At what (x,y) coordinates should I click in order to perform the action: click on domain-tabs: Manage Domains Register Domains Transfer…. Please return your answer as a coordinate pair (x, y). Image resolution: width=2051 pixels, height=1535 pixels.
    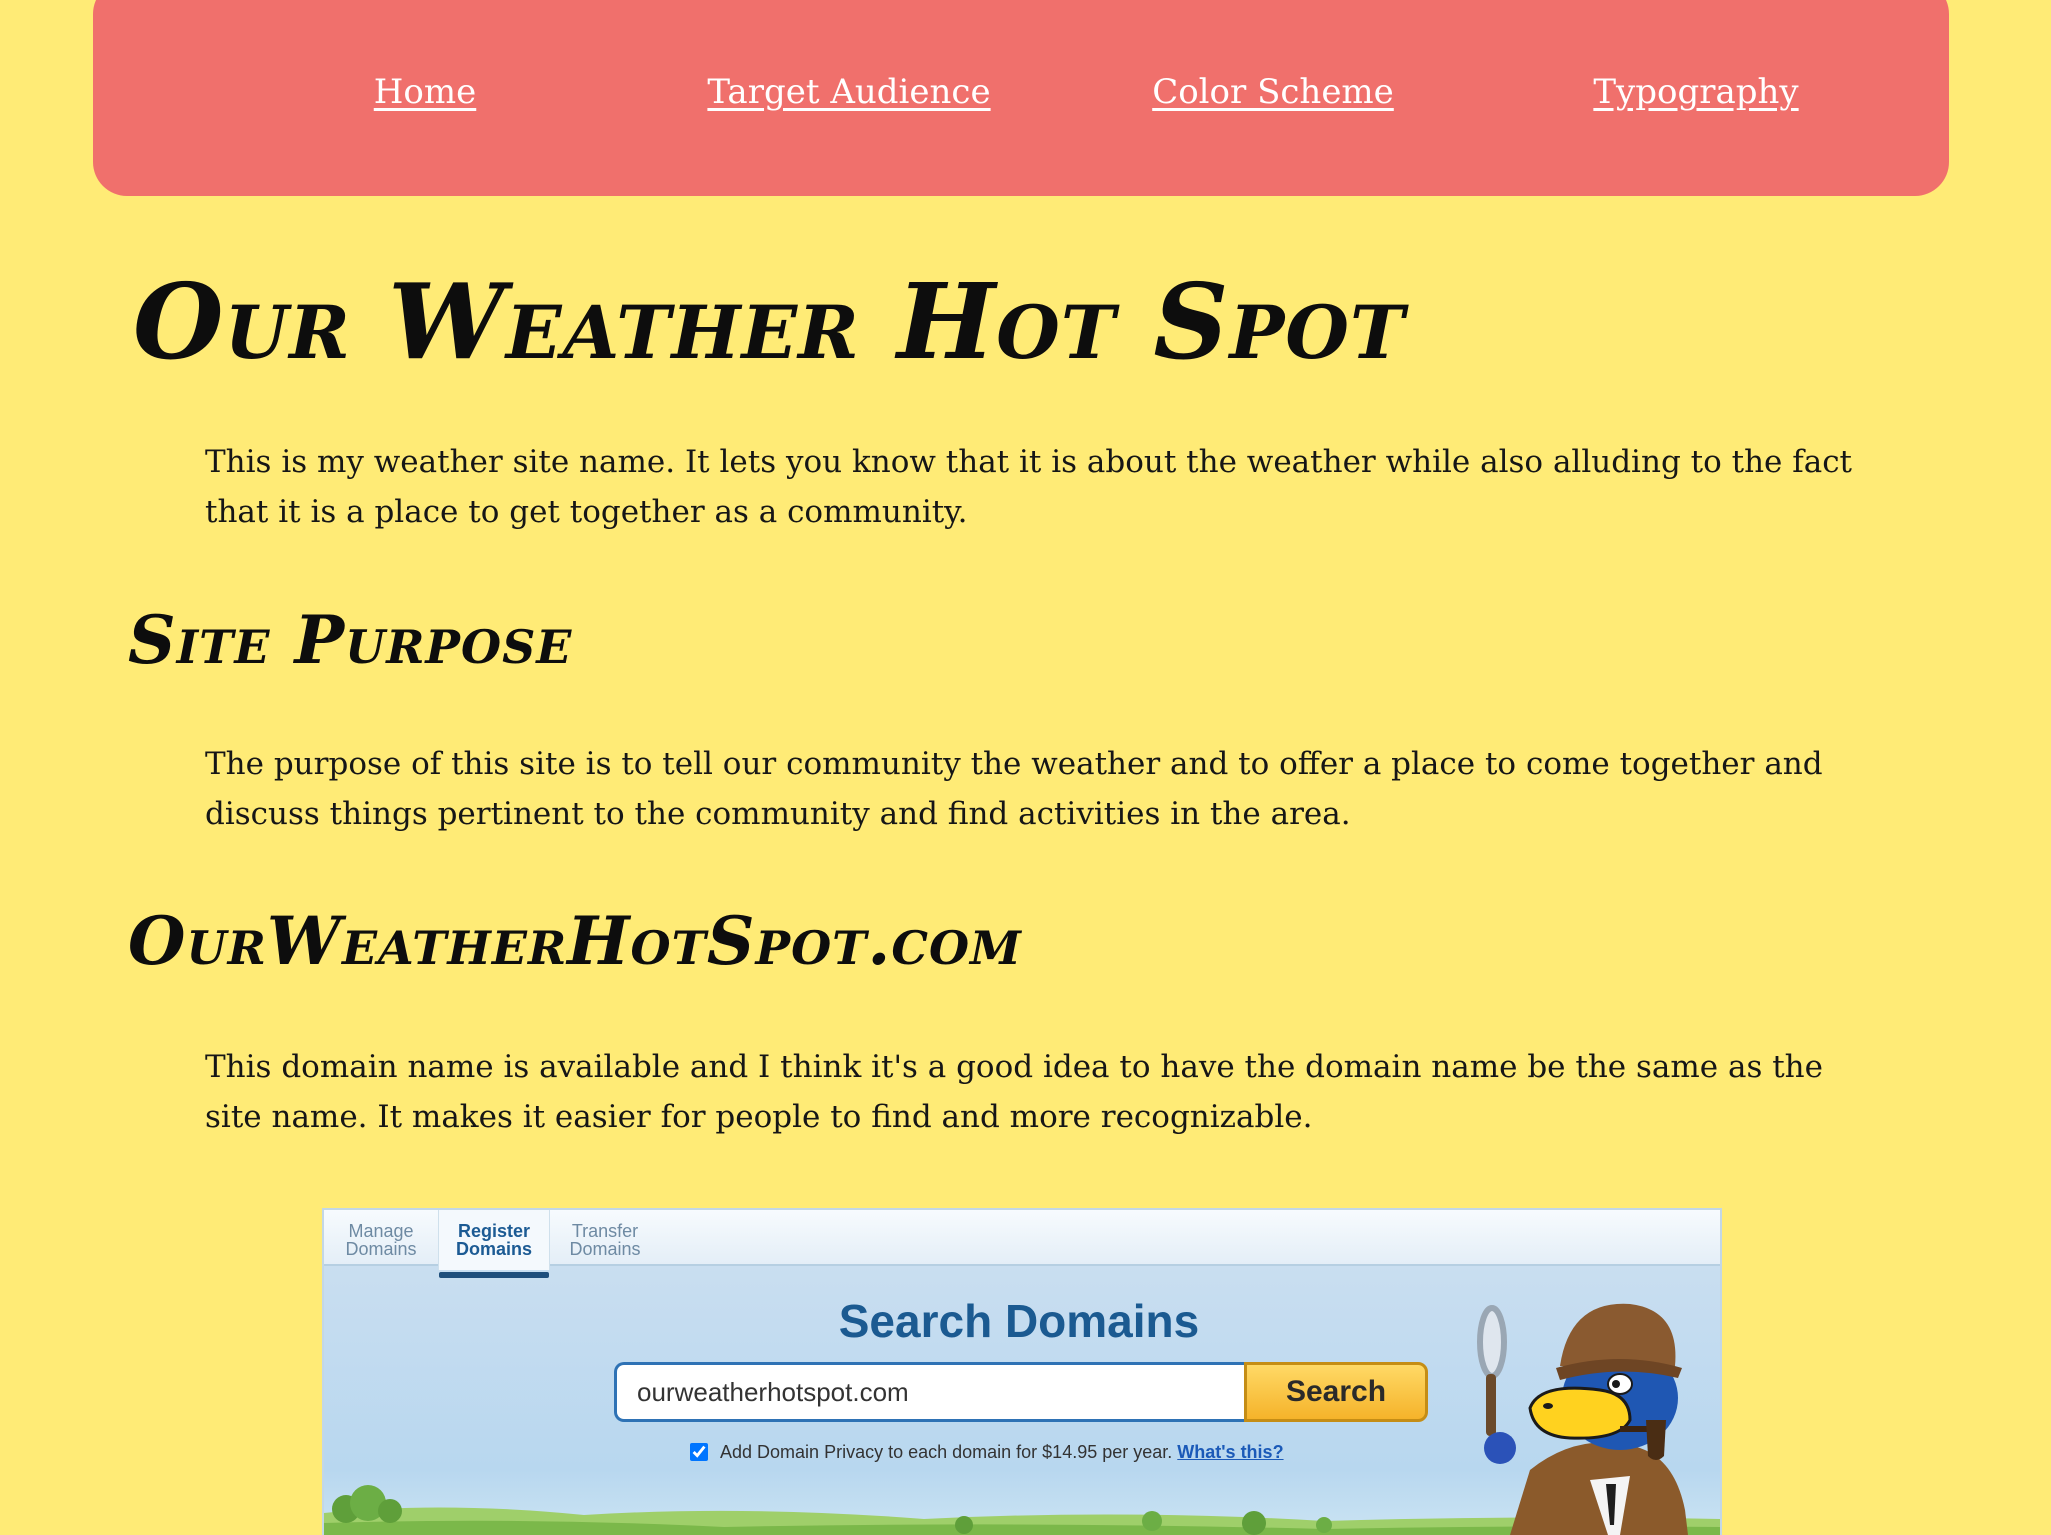
    Looking at the image, I should click on (1022, 1244).